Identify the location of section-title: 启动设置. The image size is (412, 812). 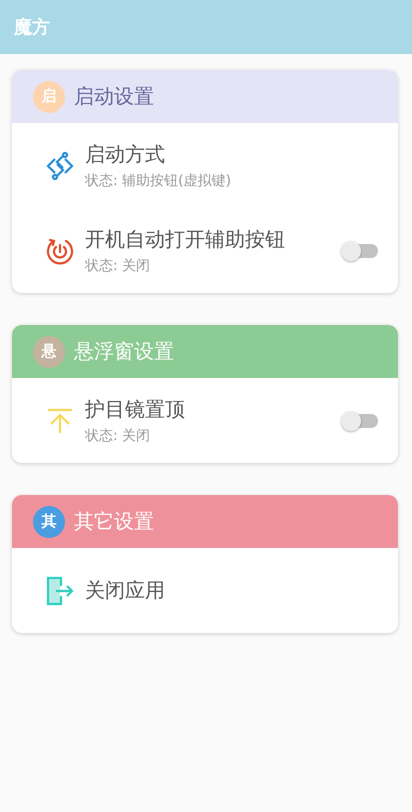
(114, 96).